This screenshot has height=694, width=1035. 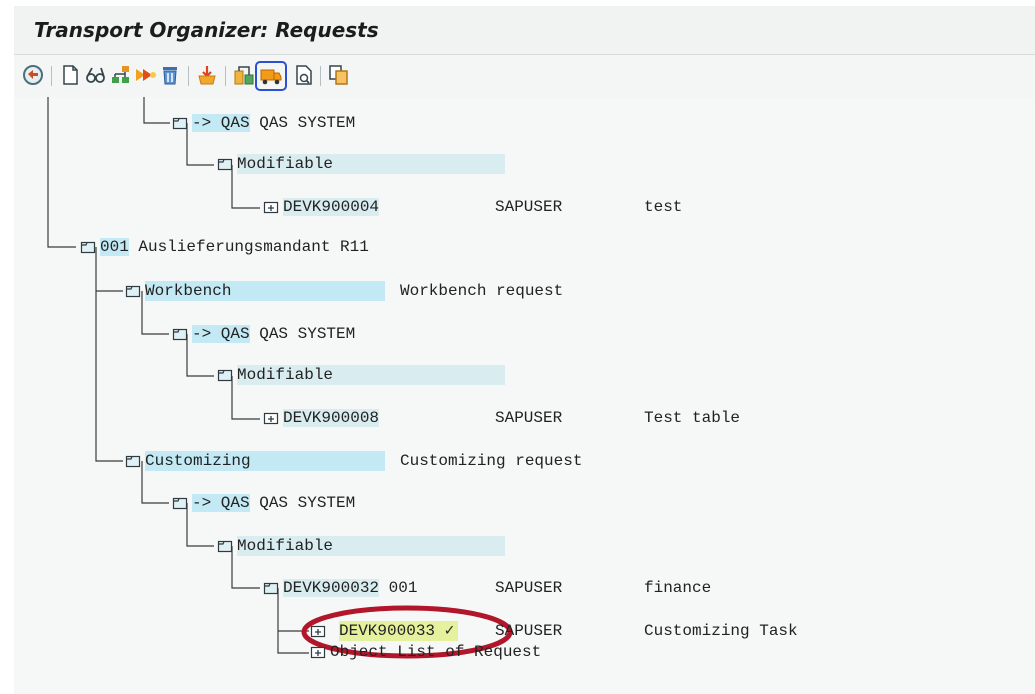 What do you see at coordinates (304, 75) in the screenshot?
I see `log-icon` at bounding box center [304, 75].